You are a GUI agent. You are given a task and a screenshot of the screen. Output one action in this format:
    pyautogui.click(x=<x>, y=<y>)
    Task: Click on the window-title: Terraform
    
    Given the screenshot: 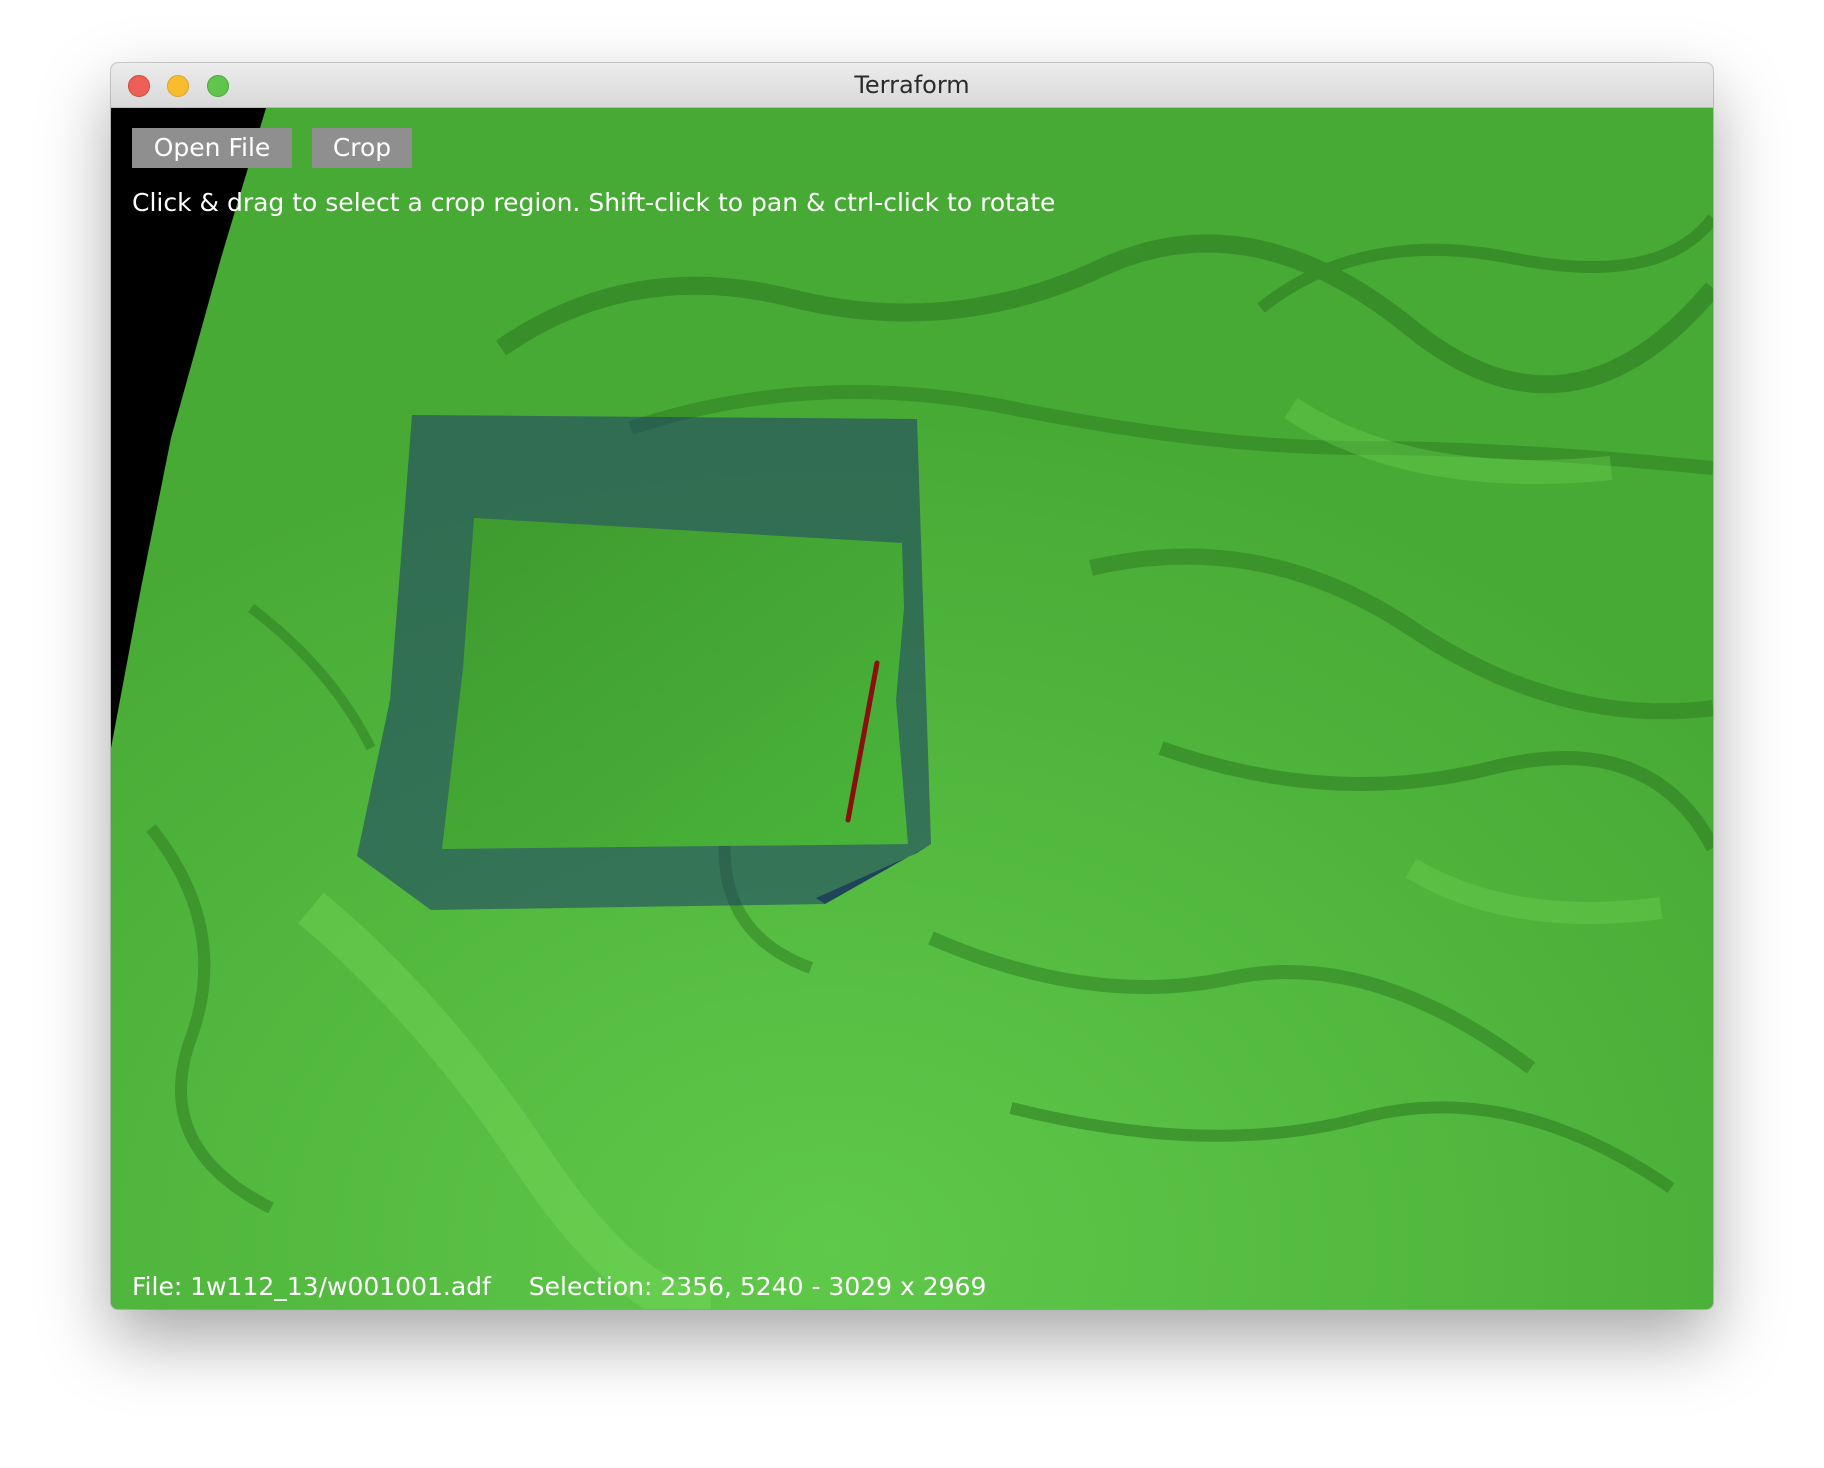 What is the action you would take?
    pyautogui.click(x=912, y=85)
    